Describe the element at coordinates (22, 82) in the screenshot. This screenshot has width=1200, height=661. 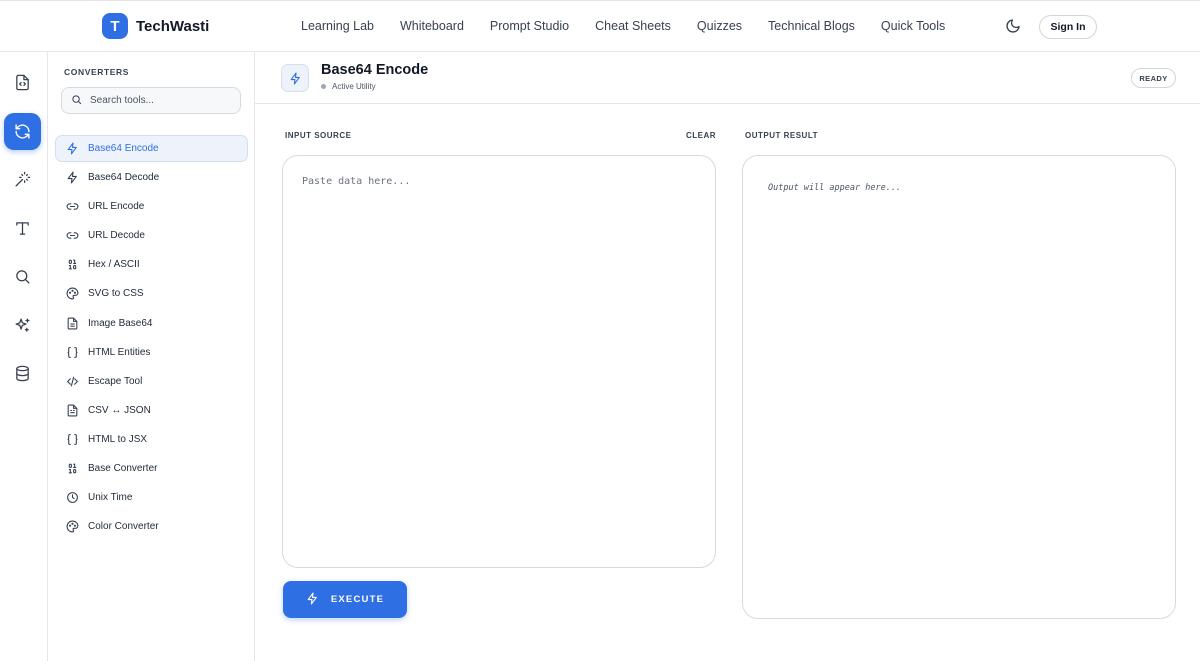
I see `file-code-icon` at that location.